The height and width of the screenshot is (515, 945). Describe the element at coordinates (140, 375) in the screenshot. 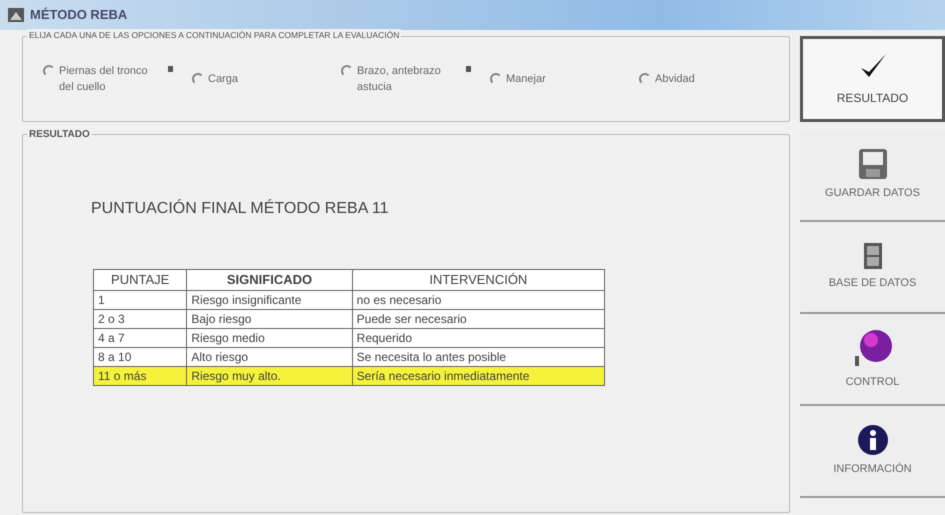

I see `table-cell: 11 o más` at that location.